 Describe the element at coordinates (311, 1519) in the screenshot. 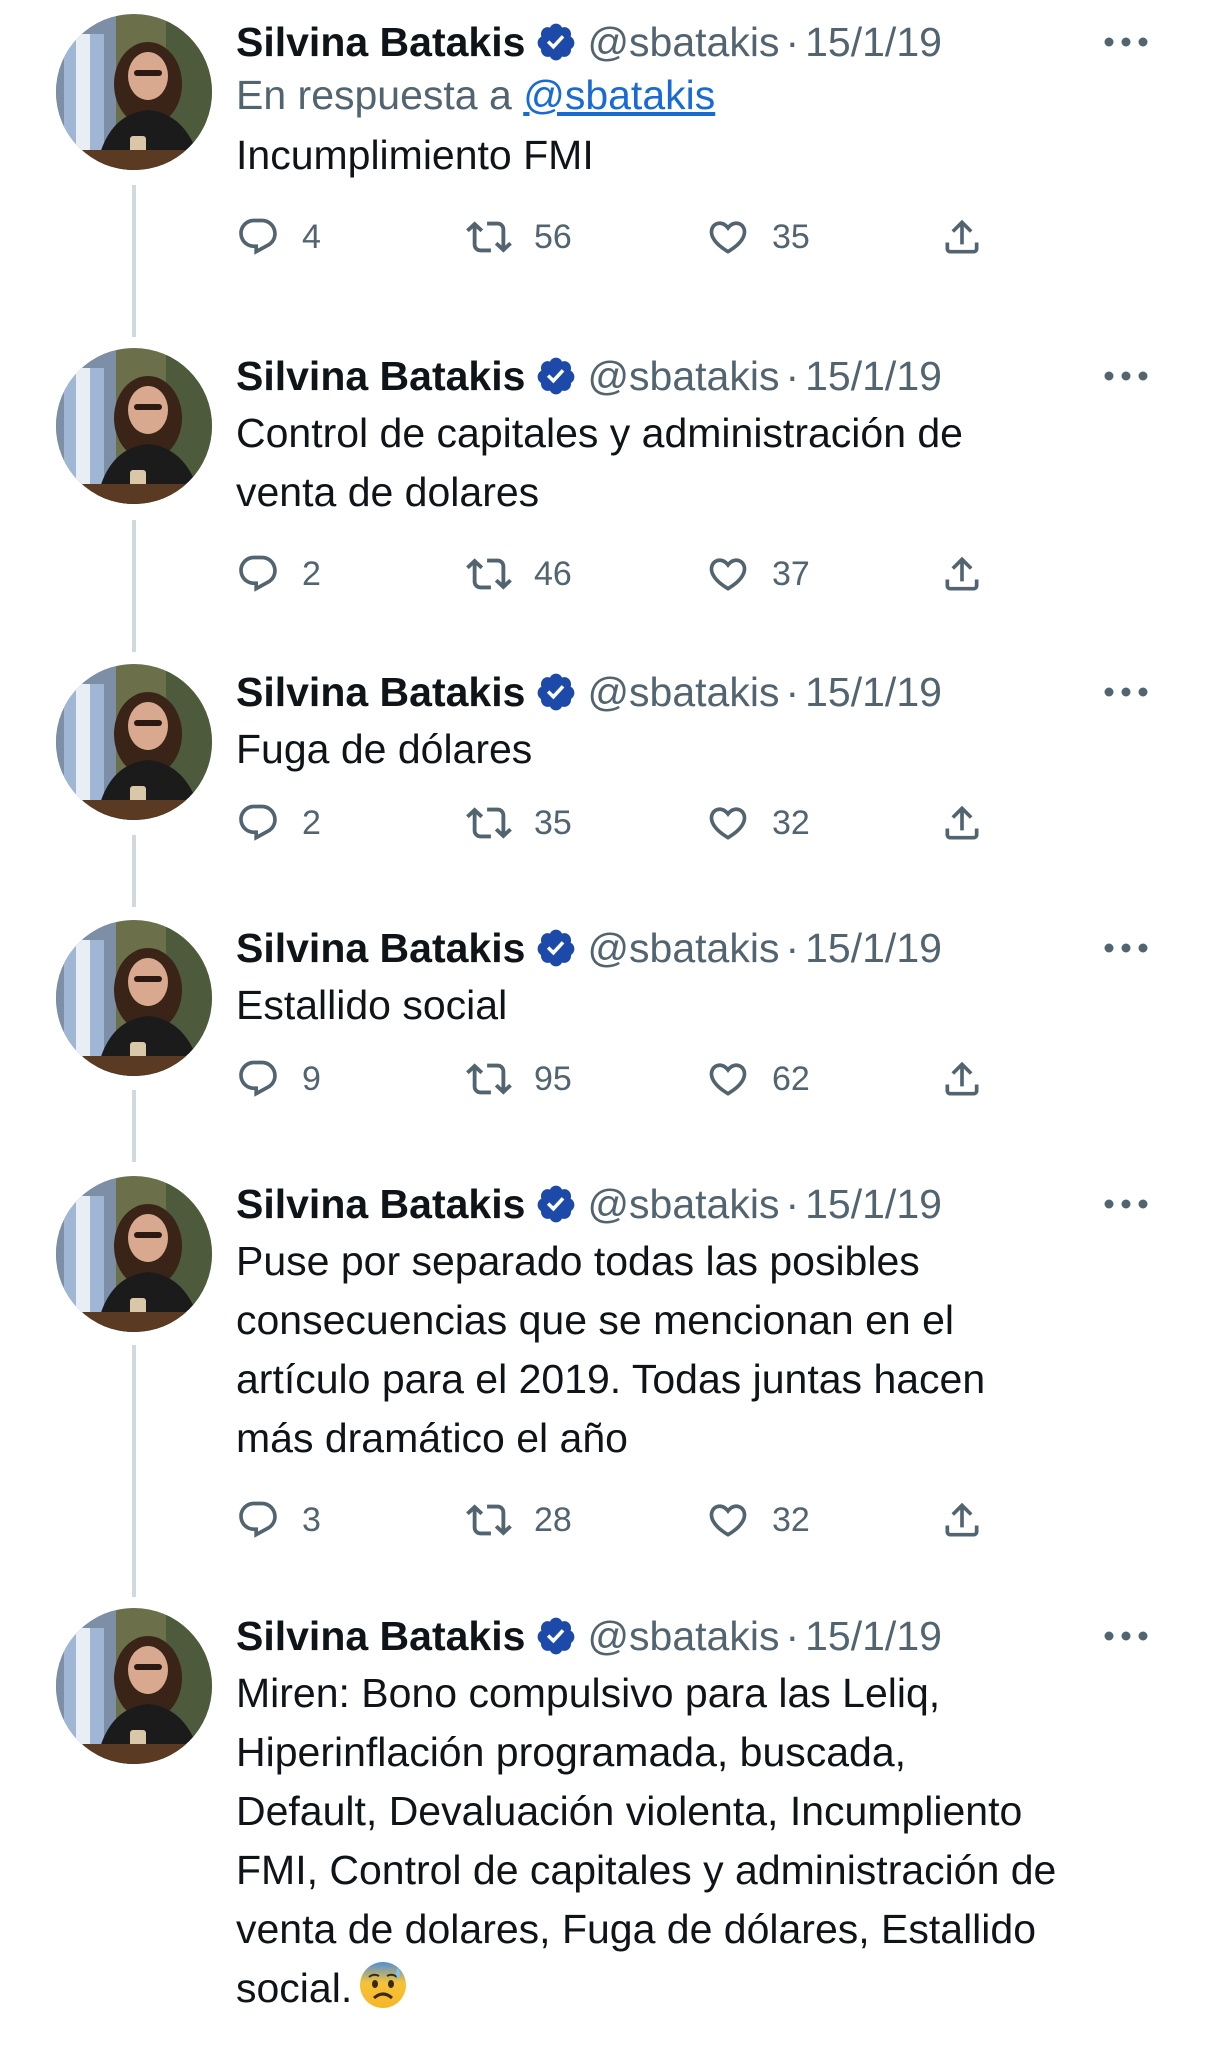

I see `reply-count: 3` at that location.